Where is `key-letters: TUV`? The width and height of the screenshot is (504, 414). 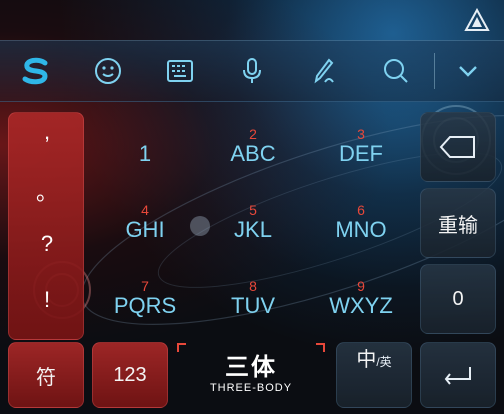 key-letters: TUV is located at coordinates (253, 305).